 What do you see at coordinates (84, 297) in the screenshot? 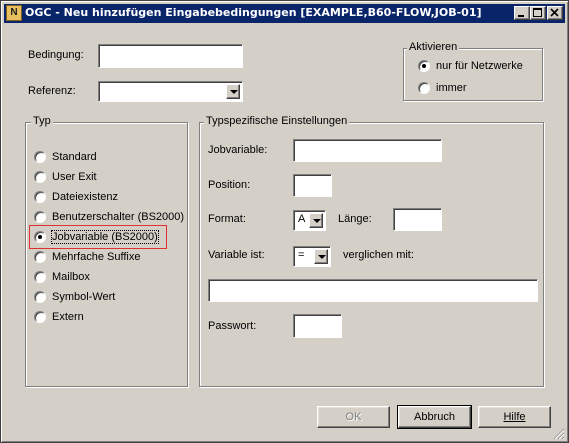
I see `radio-label: Symbol-Wert` at bounding box center [84, 297].